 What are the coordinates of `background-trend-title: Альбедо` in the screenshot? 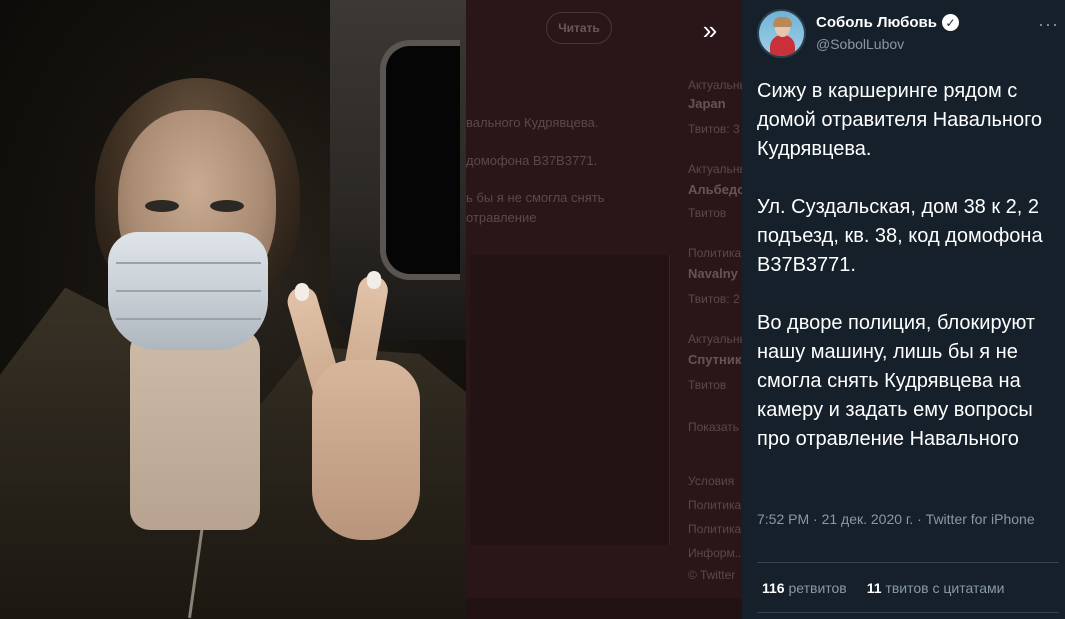 It's located at (715, 189).